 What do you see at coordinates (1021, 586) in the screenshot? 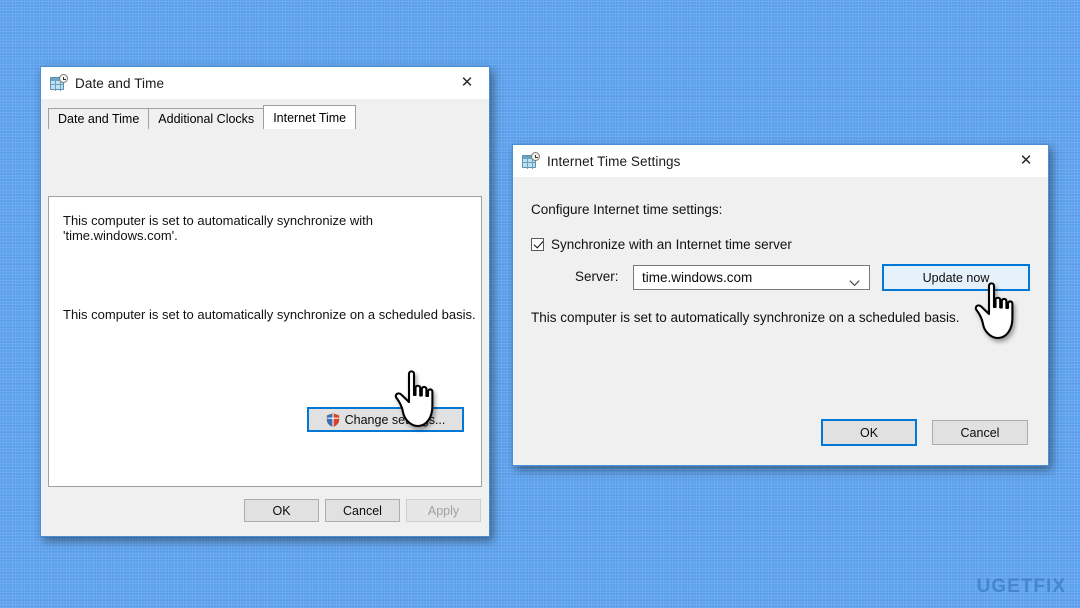
I see `watermark: UGETFIX` at bounding box center [1021, 586].